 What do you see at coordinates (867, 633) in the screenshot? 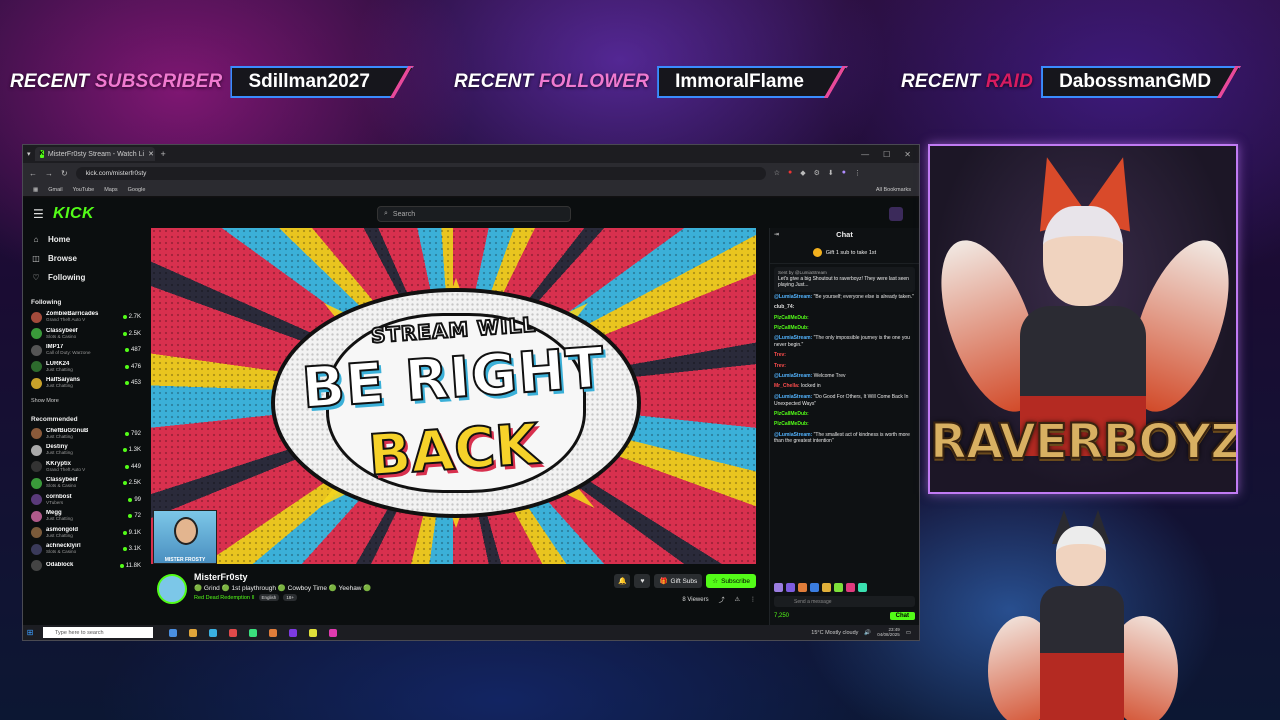
I see `volume-icon: 🔊` at bounding box center [867, 633].